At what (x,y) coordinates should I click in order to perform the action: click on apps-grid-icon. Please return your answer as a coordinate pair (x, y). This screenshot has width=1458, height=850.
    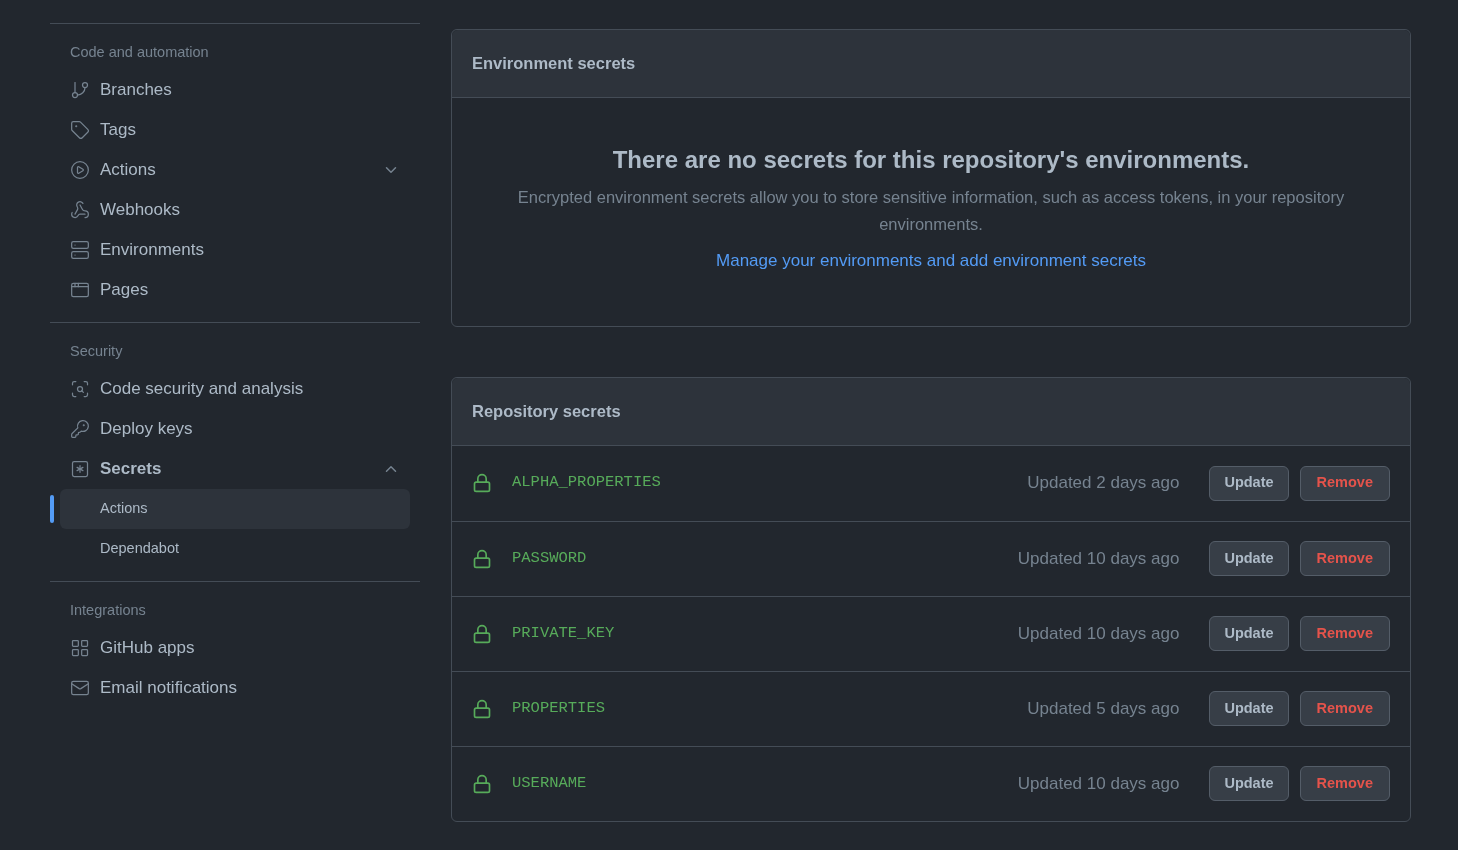
    Looking at the image, I should click on (80, 648).